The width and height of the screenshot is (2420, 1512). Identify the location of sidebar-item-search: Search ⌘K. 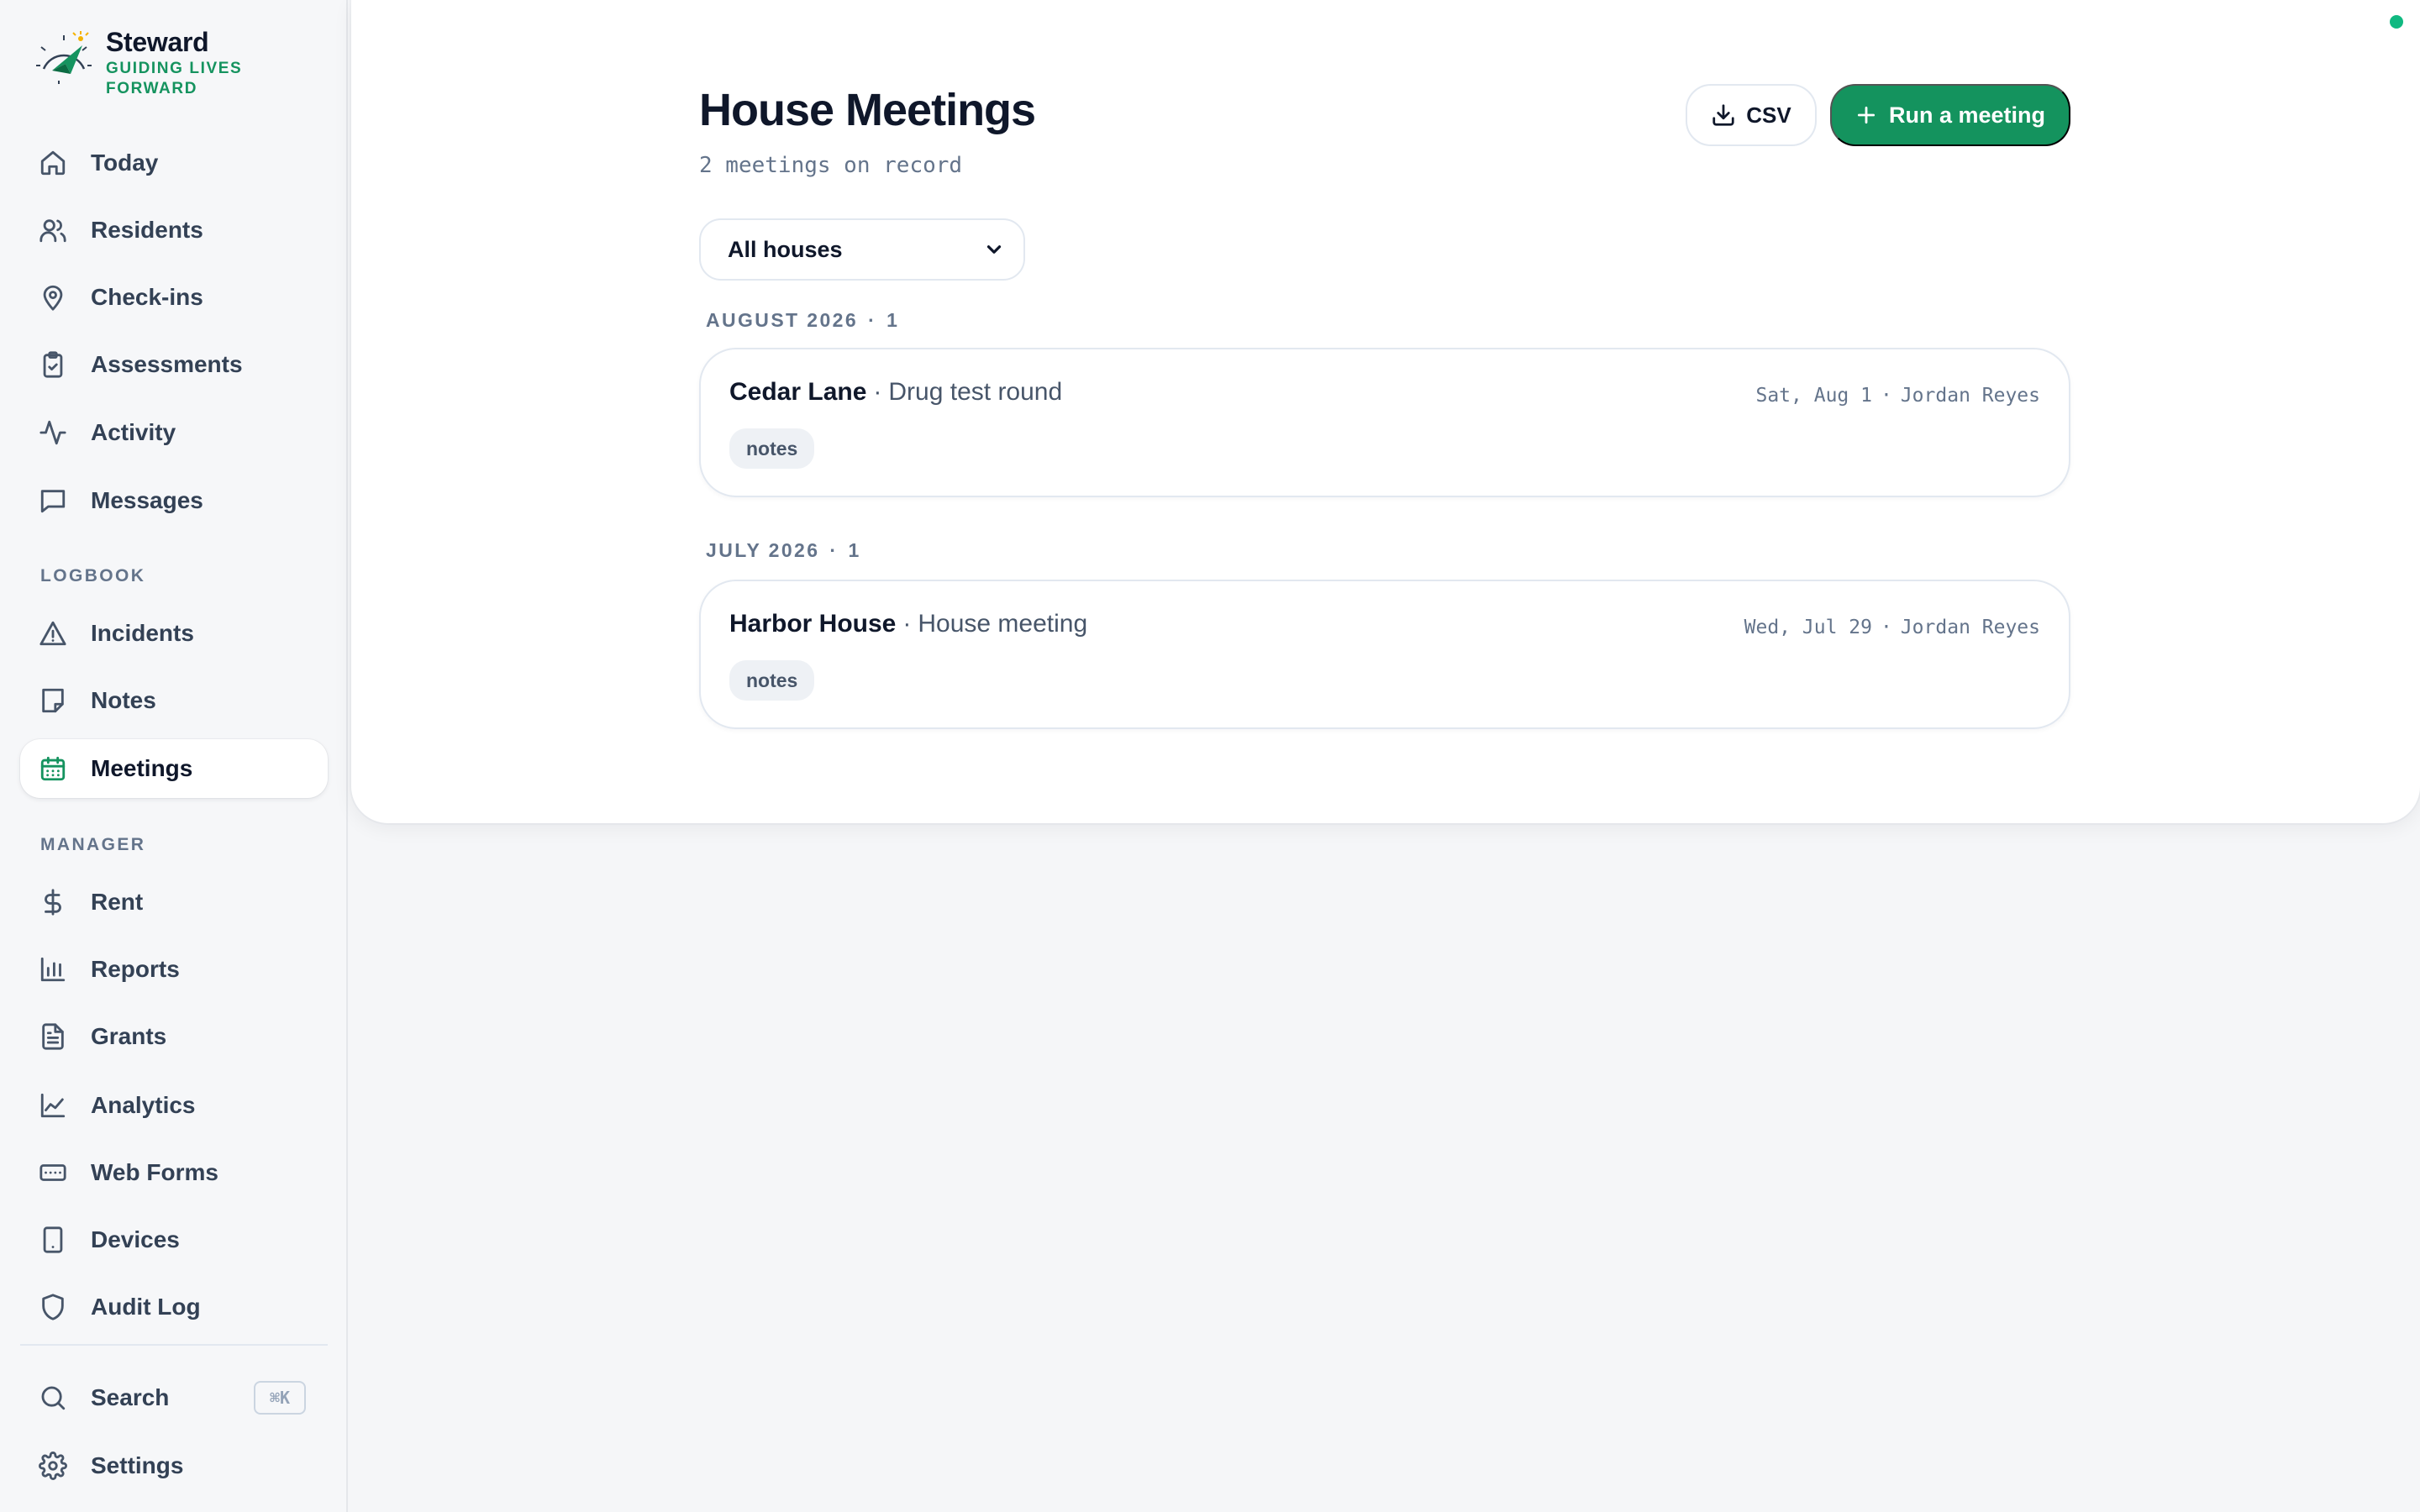
(174, 1397).